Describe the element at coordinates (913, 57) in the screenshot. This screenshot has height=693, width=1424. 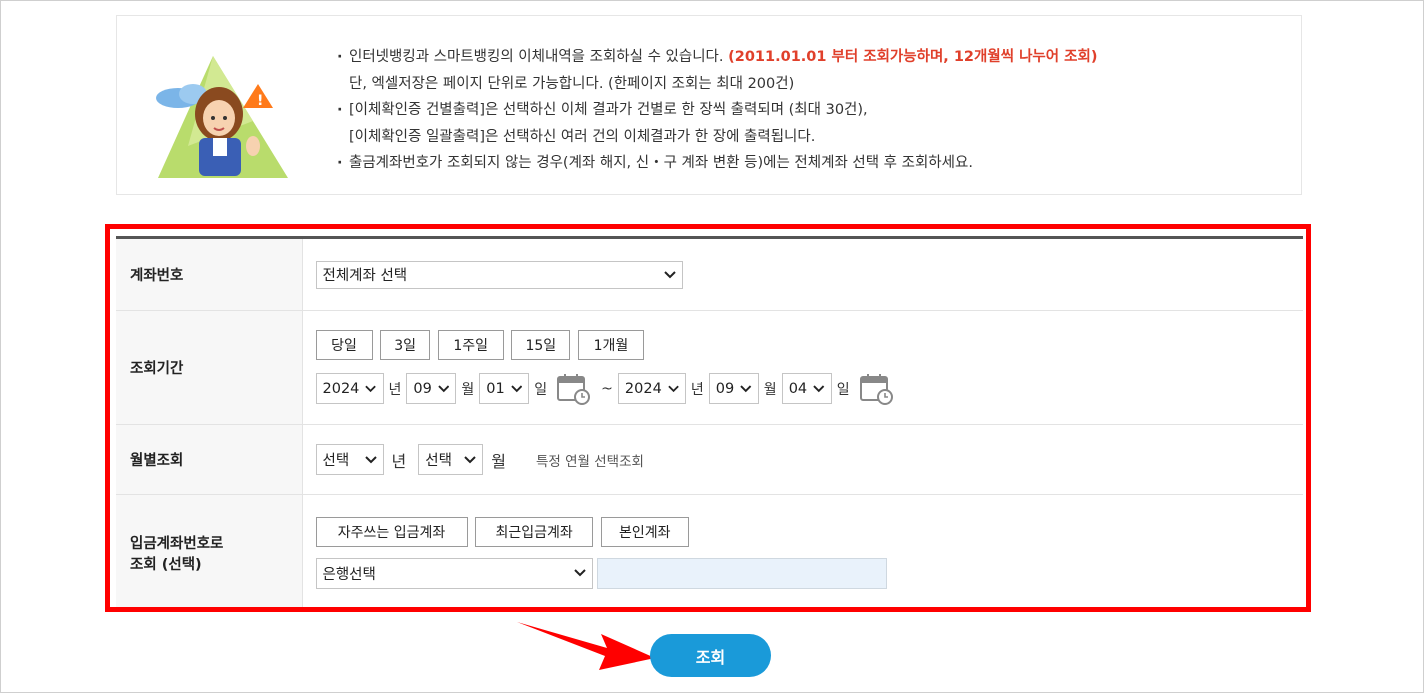
I see `notice-highlight: (2011.01.01 부터 조회가능하며, 12개월씩 나누어 조회)` at that location.